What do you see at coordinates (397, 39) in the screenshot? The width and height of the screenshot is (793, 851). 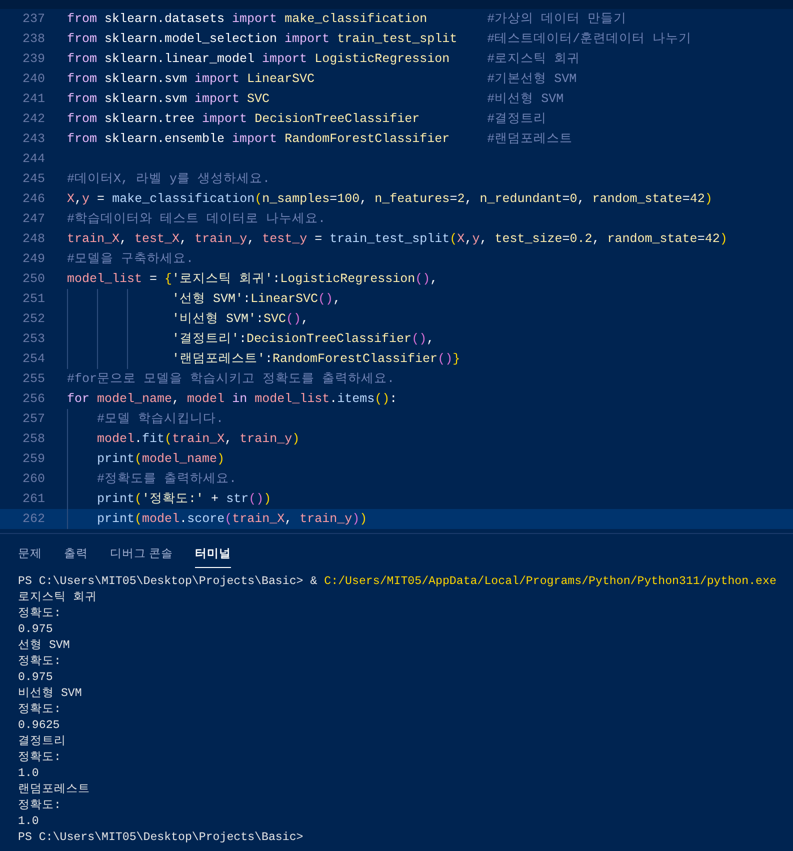 I see `class-name: train_test_split` at bounding box center [397, 39].